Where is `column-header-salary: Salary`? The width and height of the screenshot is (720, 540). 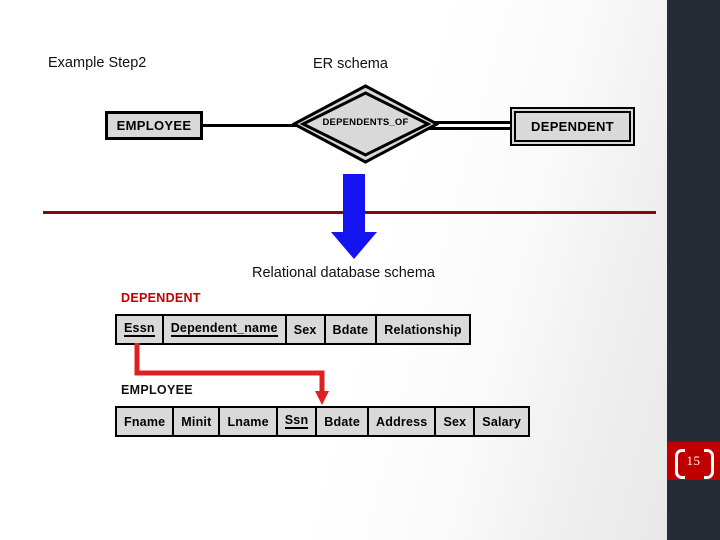 column-header-salary: Salary is located at coordinates (502, 421).